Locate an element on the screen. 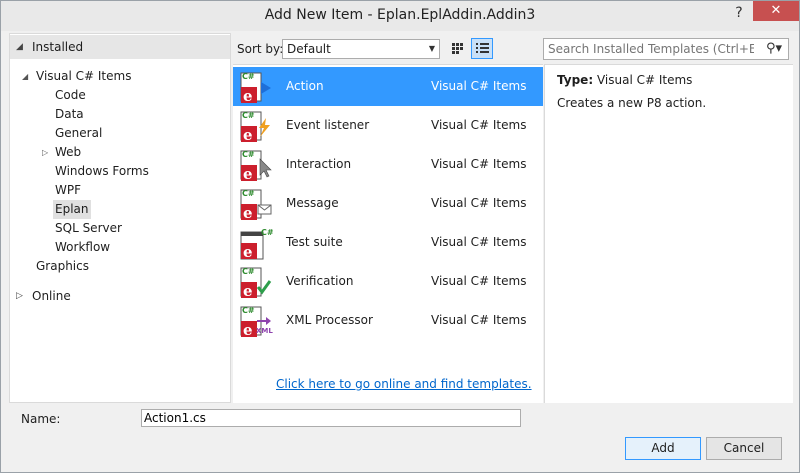  tree-item-sql-server: SQL Server is located at coordinates (88, 228).